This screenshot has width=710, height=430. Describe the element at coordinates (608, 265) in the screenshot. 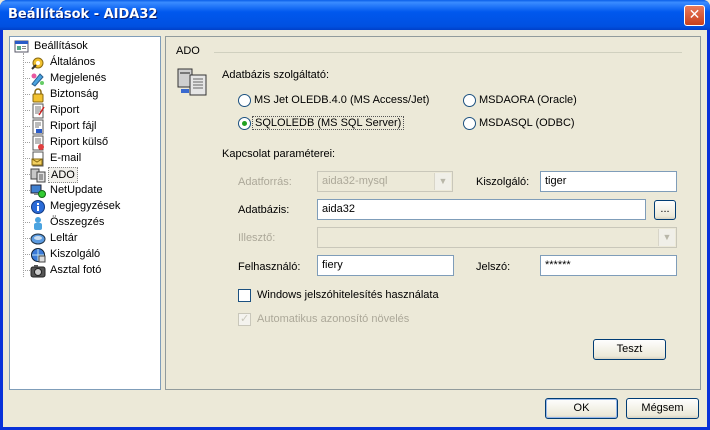

I see `password-input: ******` at that location.